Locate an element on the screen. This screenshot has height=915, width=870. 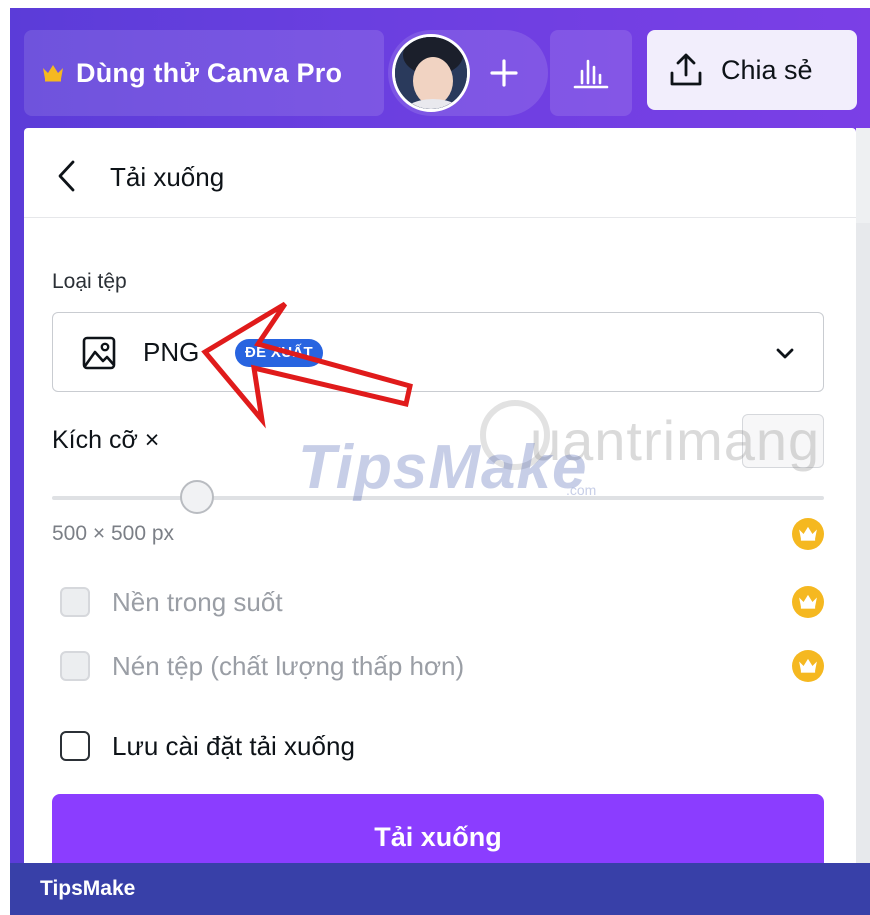
canvas-edge-lower is located at coordinates (863, 545).